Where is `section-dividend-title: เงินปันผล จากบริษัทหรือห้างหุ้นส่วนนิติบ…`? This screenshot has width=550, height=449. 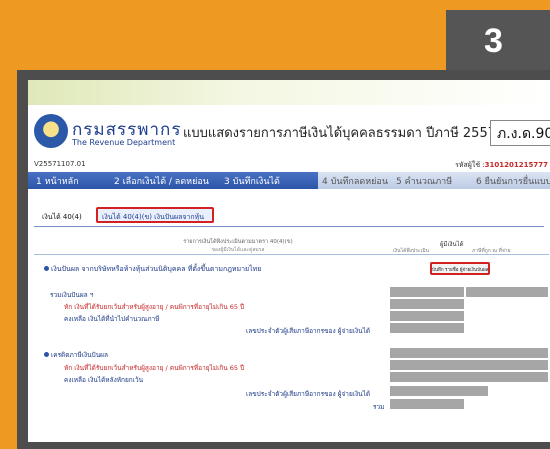
section-dividend-title: เงินปันผล จากบริษัทหรือห้างหุ้นส่วนนิติบ… is located at coordinates (152, 269).